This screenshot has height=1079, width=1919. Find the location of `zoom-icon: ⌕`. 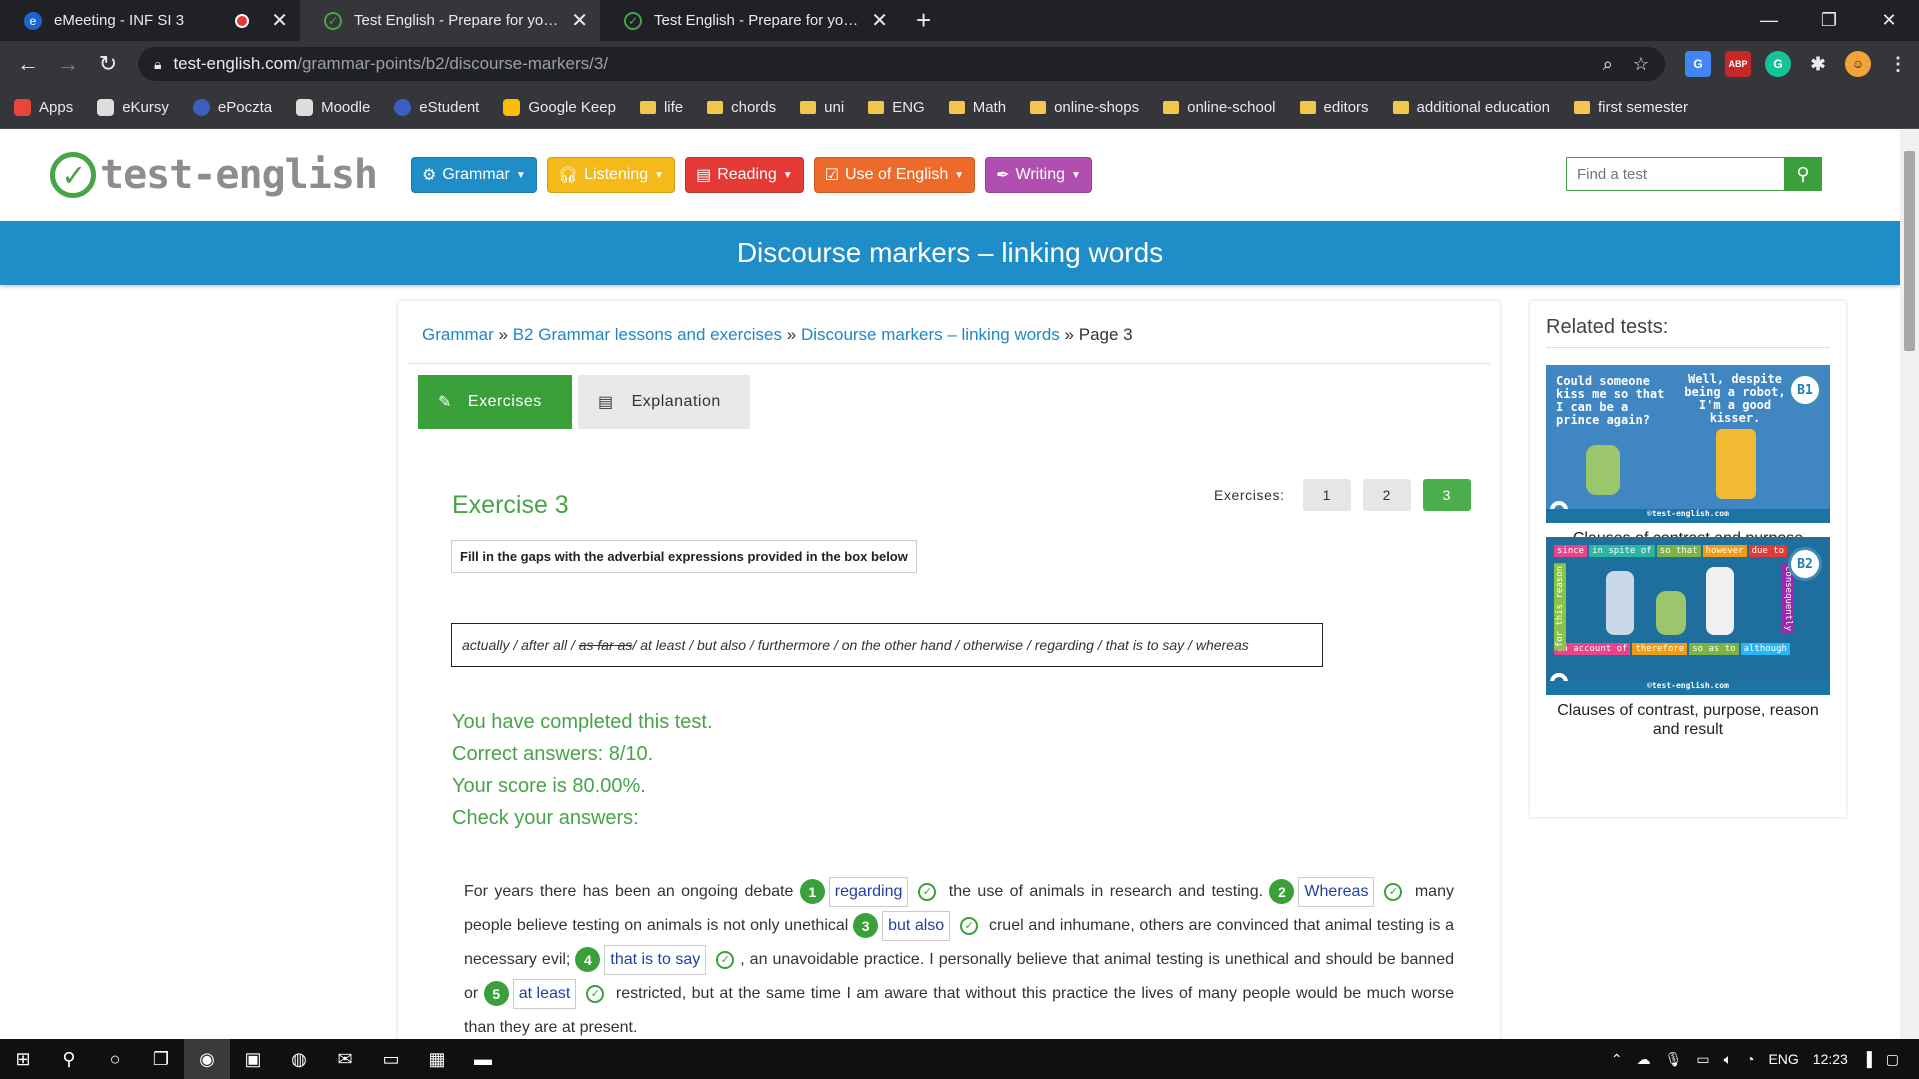

zoom-icon: ⌕ is located at coordinates (1608, 64).